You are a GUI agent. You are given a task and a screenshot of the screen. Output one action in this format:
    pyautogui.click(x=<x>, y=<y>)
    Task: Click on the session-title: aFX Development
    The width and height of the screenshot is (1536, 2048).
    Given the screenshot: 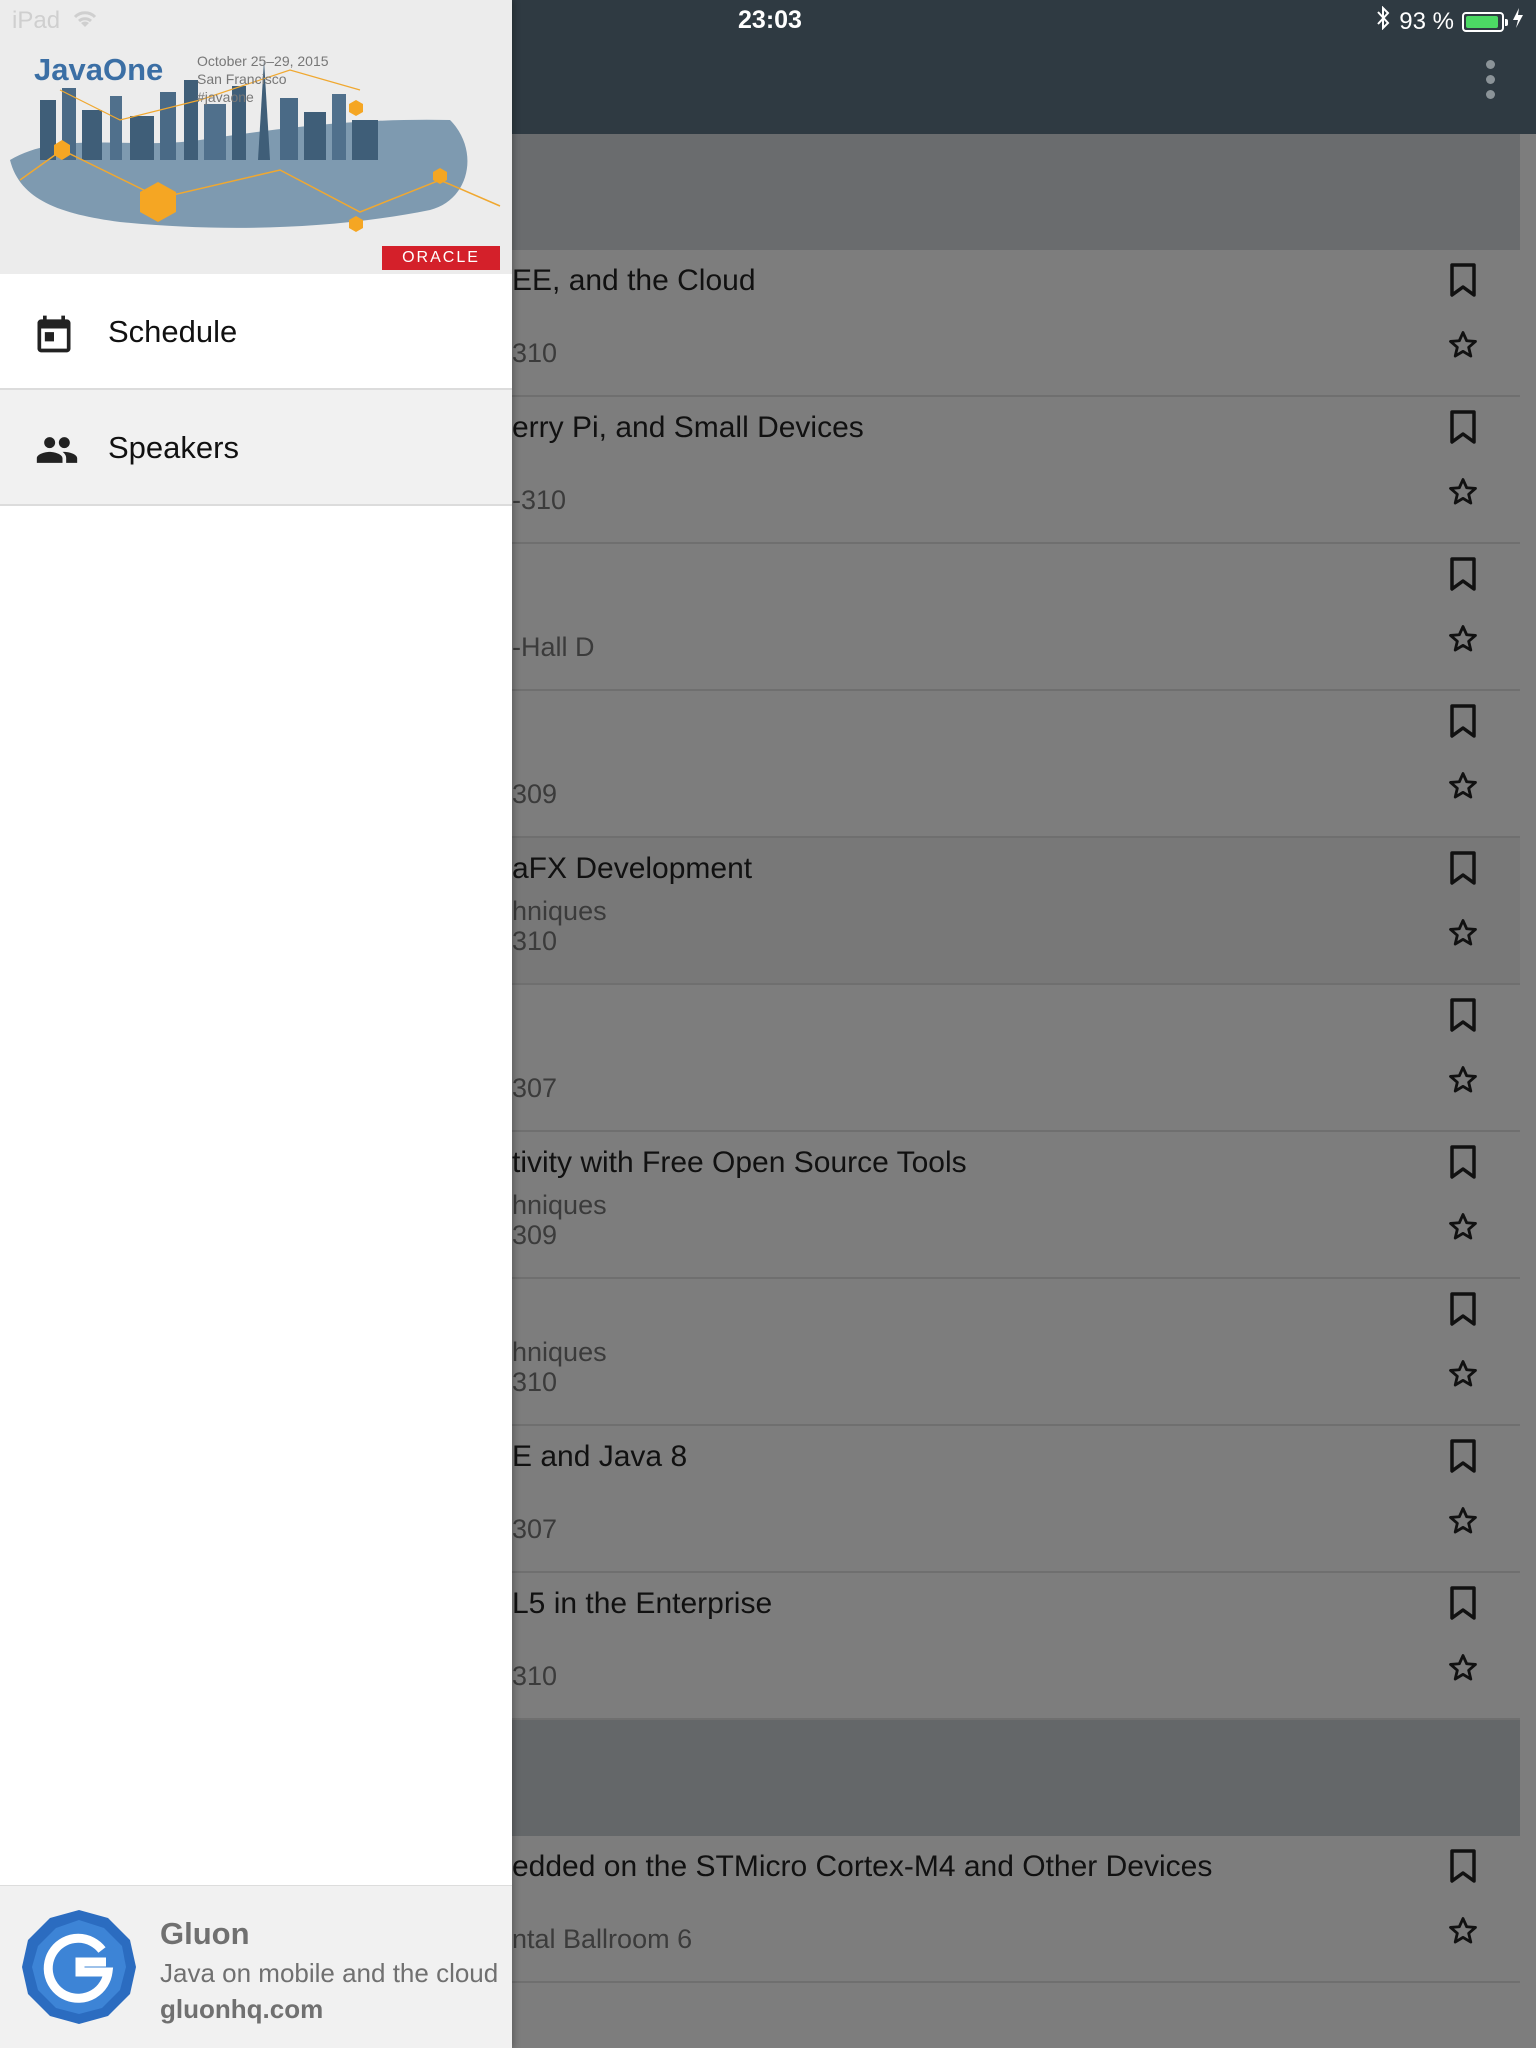 What is the action you would take?
    pyautogui.click(x=632, y=868)
    